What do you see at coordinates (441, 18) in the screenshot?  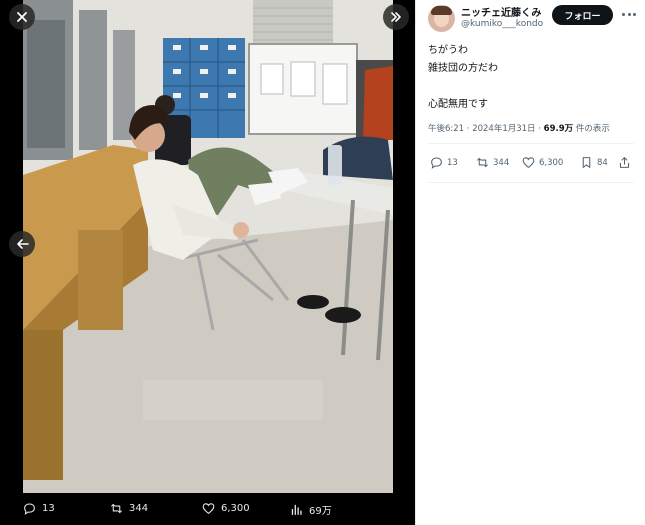 I see `avatar` at bounding box center [441, 18].